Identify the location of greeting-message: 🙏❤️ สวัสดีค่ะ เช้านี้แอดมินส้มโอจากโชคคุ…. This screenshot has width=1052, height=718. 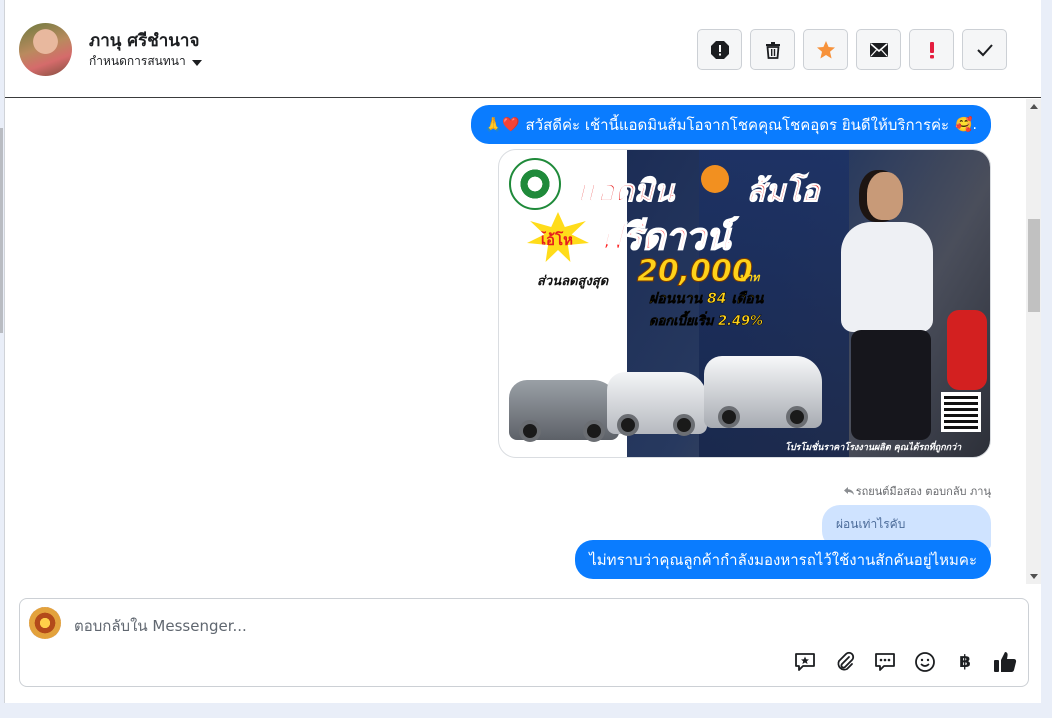
(730, 124).